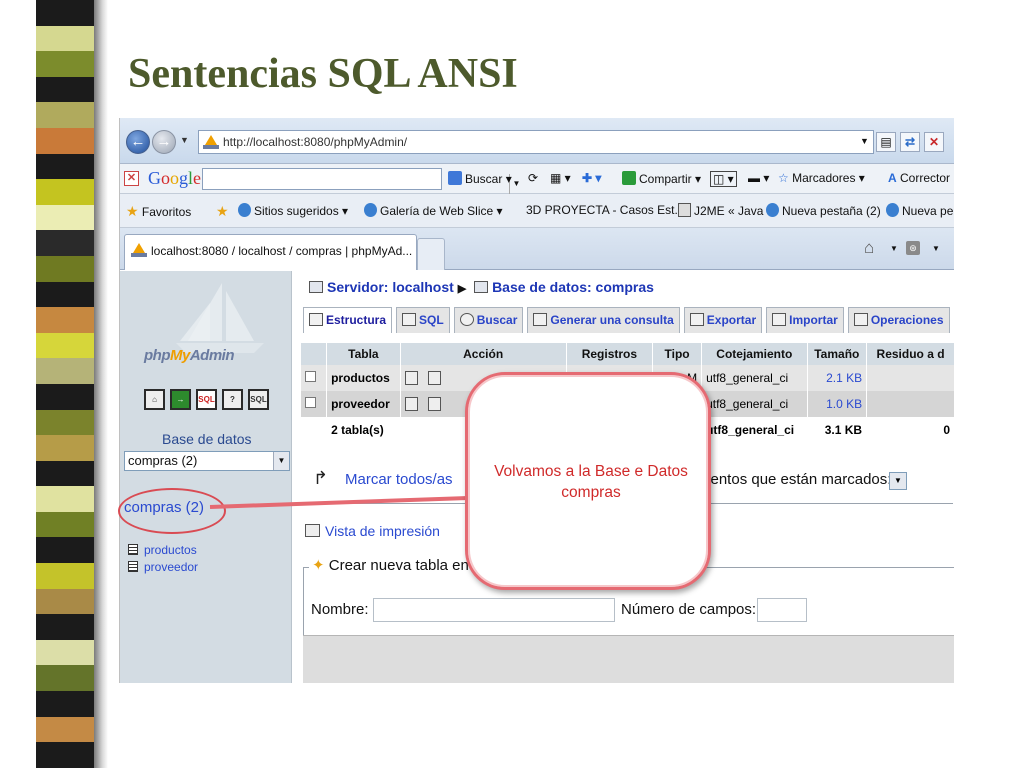  What do you see at coordinates (162, 550) in the screenshot?
I see `sidebar-table-productos: productos` at bounding box center [162, 550].